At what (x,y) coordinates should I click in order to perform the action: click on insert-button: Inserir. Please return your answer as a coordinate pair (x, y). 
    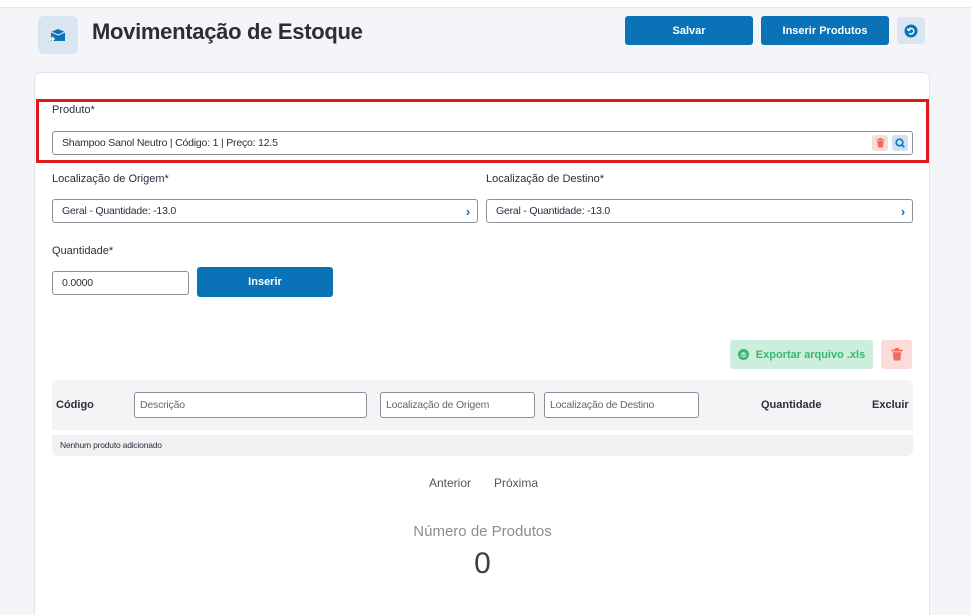
    Looking at the image, I should click on (265, 282).